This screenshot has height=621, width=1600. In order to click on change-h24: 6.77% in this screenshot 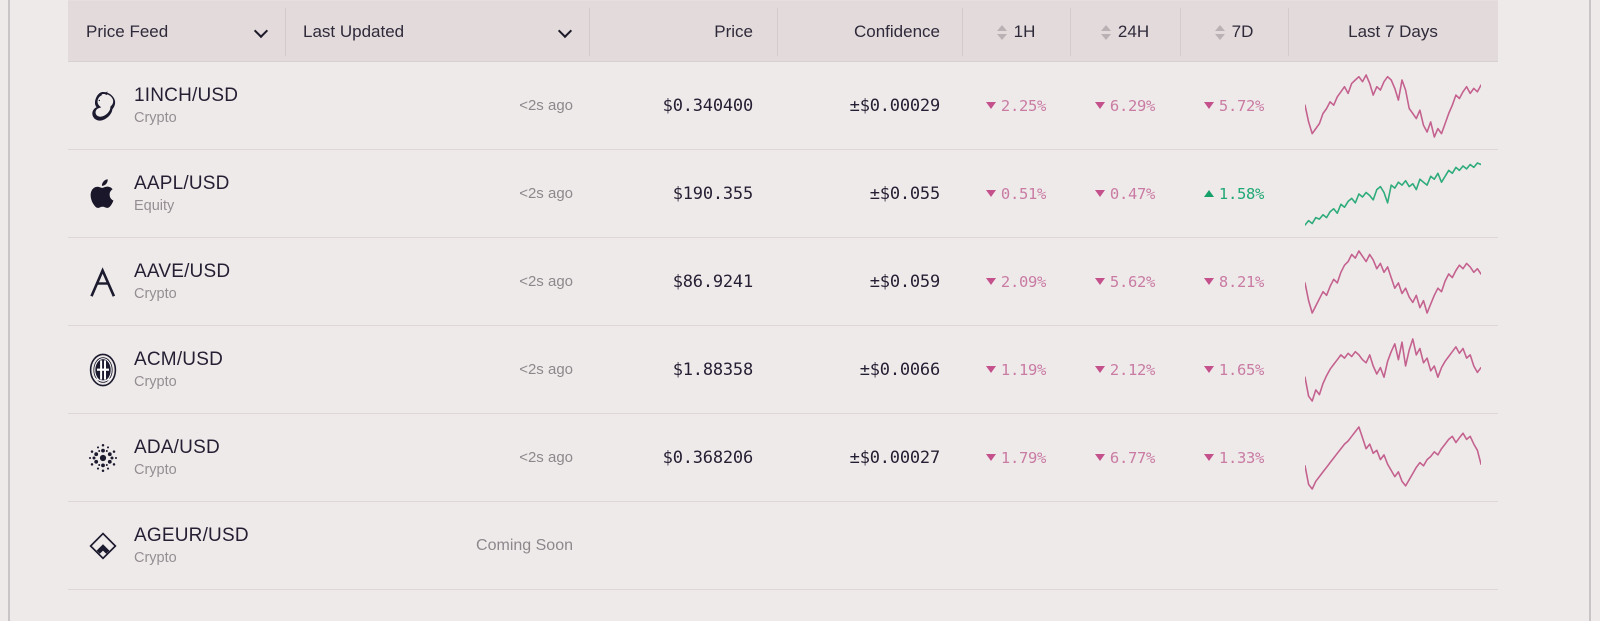, I will do `click(1125, 458)`.